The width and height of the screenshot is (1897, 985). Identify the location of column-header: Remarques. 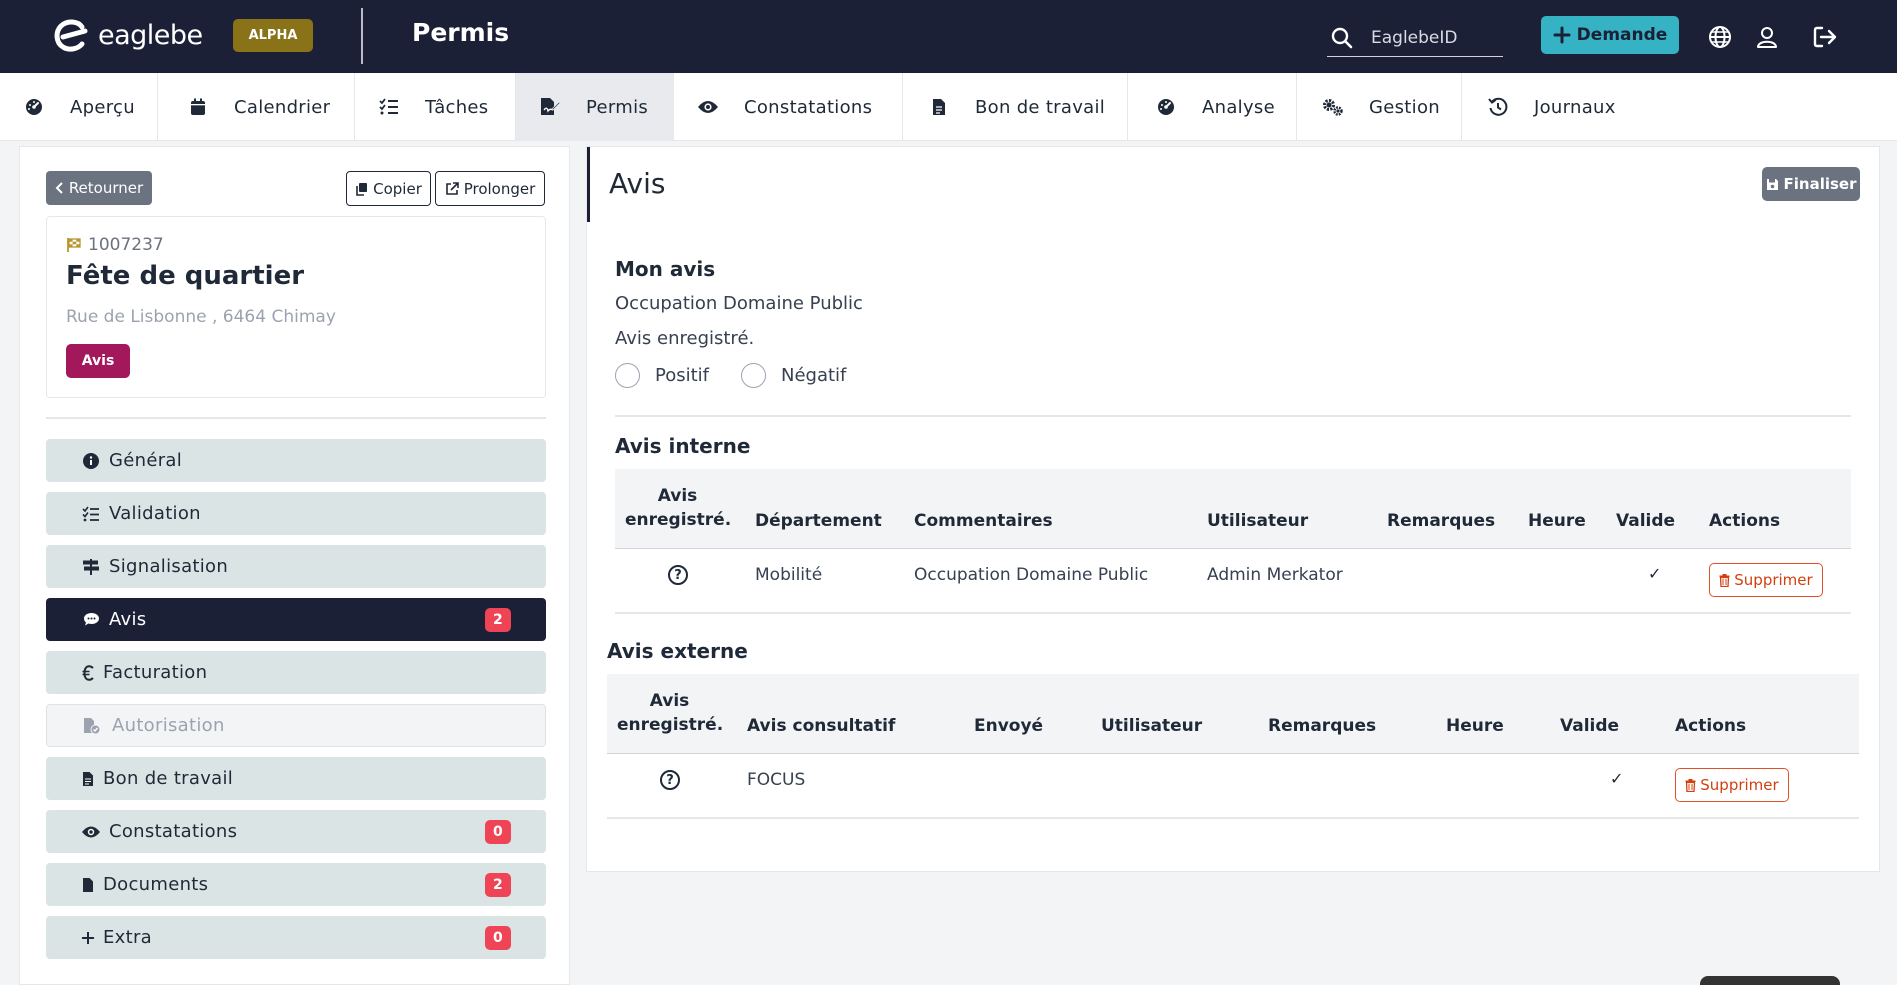
(1322, 726).